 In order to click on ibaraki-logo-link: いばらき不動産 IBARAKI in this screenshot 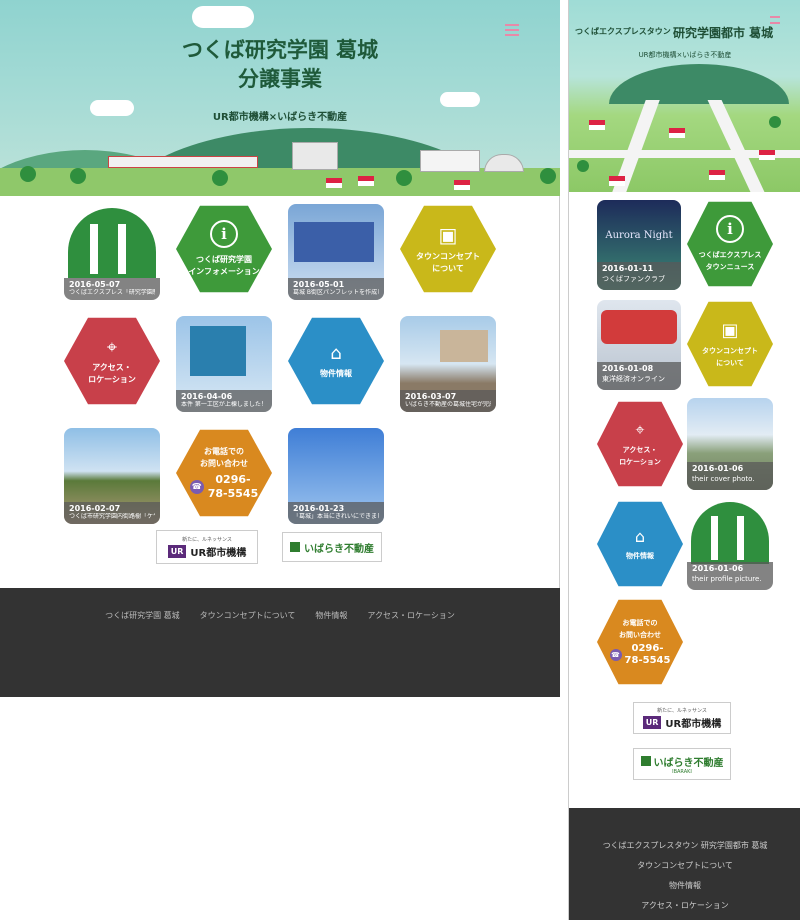, I will do `click(682, 764)`.